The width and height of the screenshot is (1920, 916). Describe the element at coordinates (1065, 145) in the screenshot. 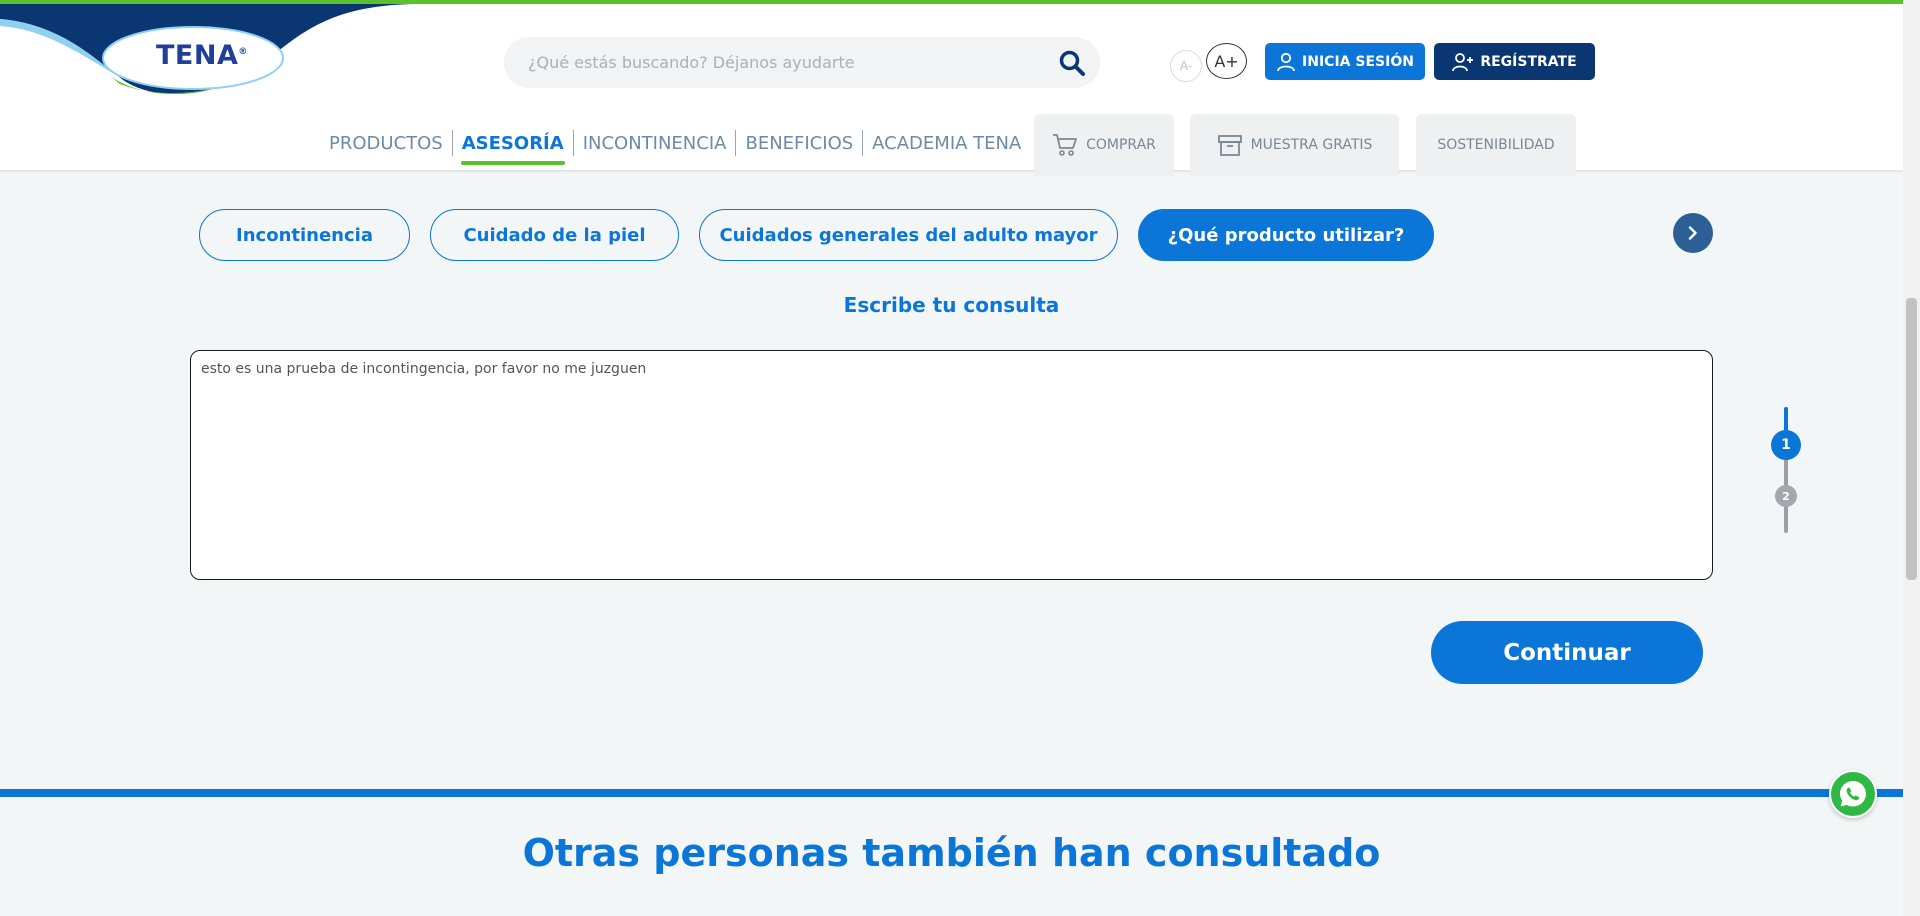

I see `cart-icon` at that location.